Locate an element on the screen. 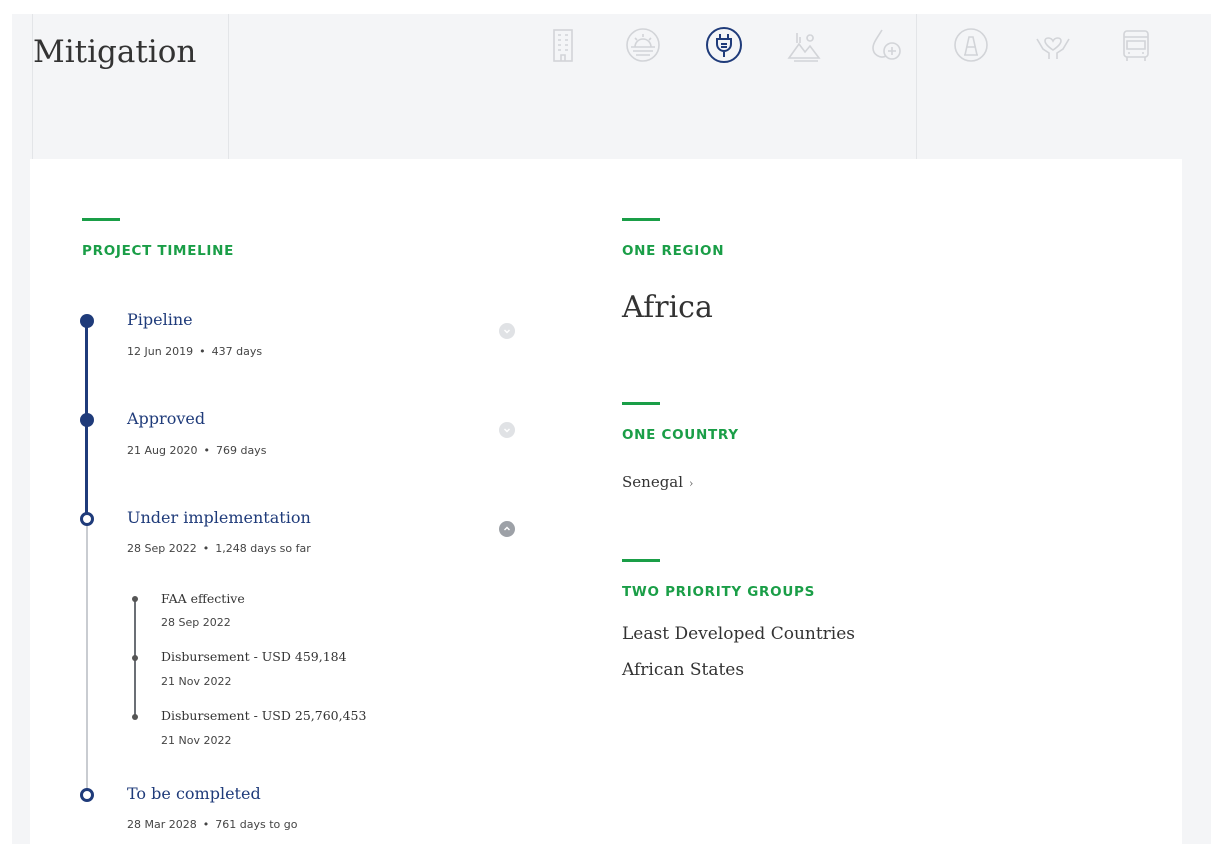 Image resolution: width=1211 pixels, height=844 pixels. stage-meta: 12 Jun 2019 • 437 days is located at coordinates (194, 351).